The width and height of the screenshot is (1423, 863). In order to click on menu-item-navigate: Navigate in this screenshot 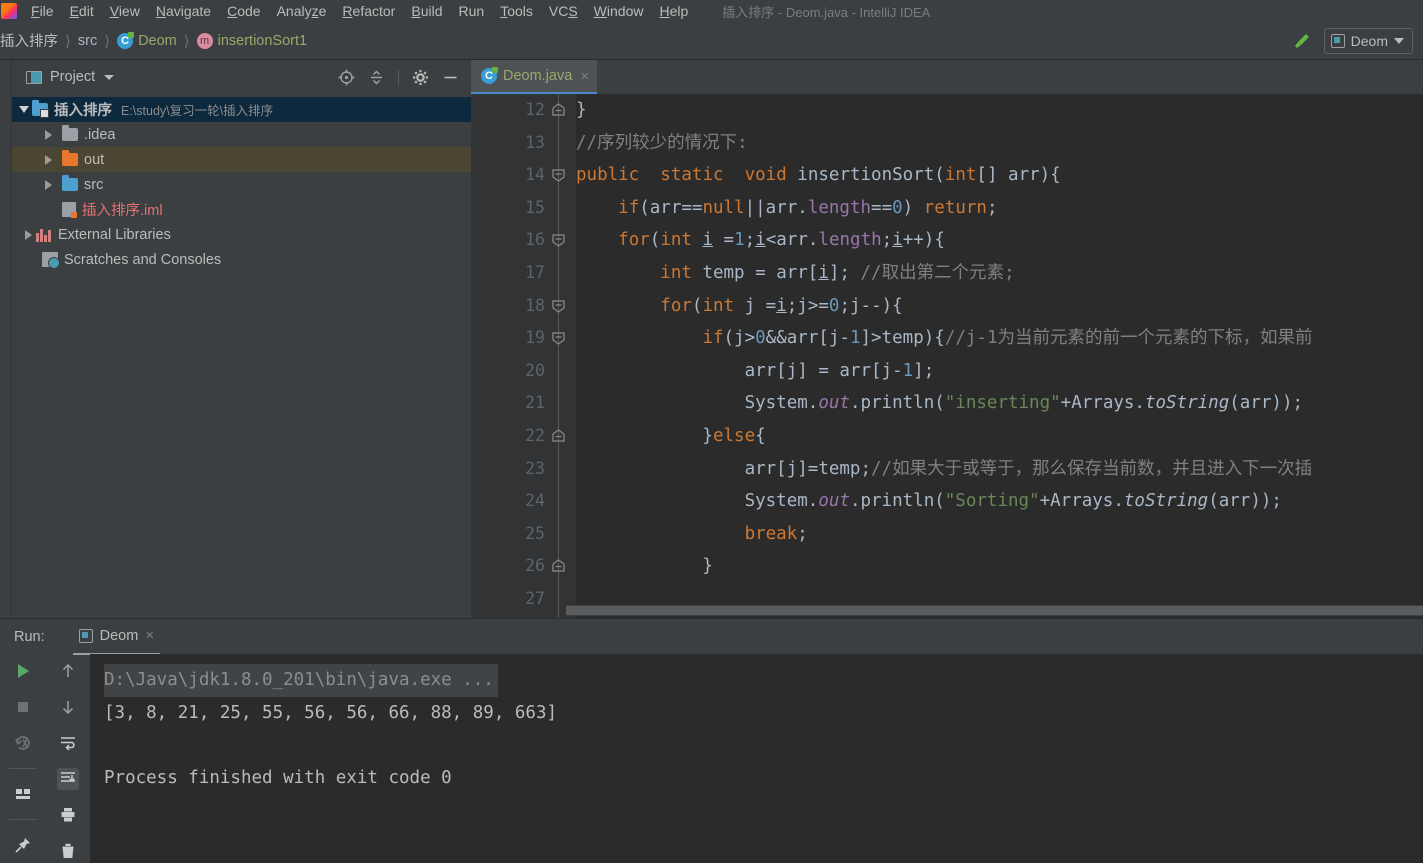, I will do `click(183, 11)`.